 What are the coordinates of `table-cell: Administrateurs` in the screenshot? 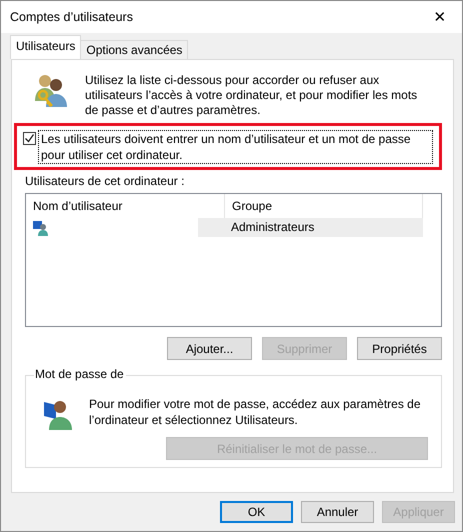 It's located at (310, 227).